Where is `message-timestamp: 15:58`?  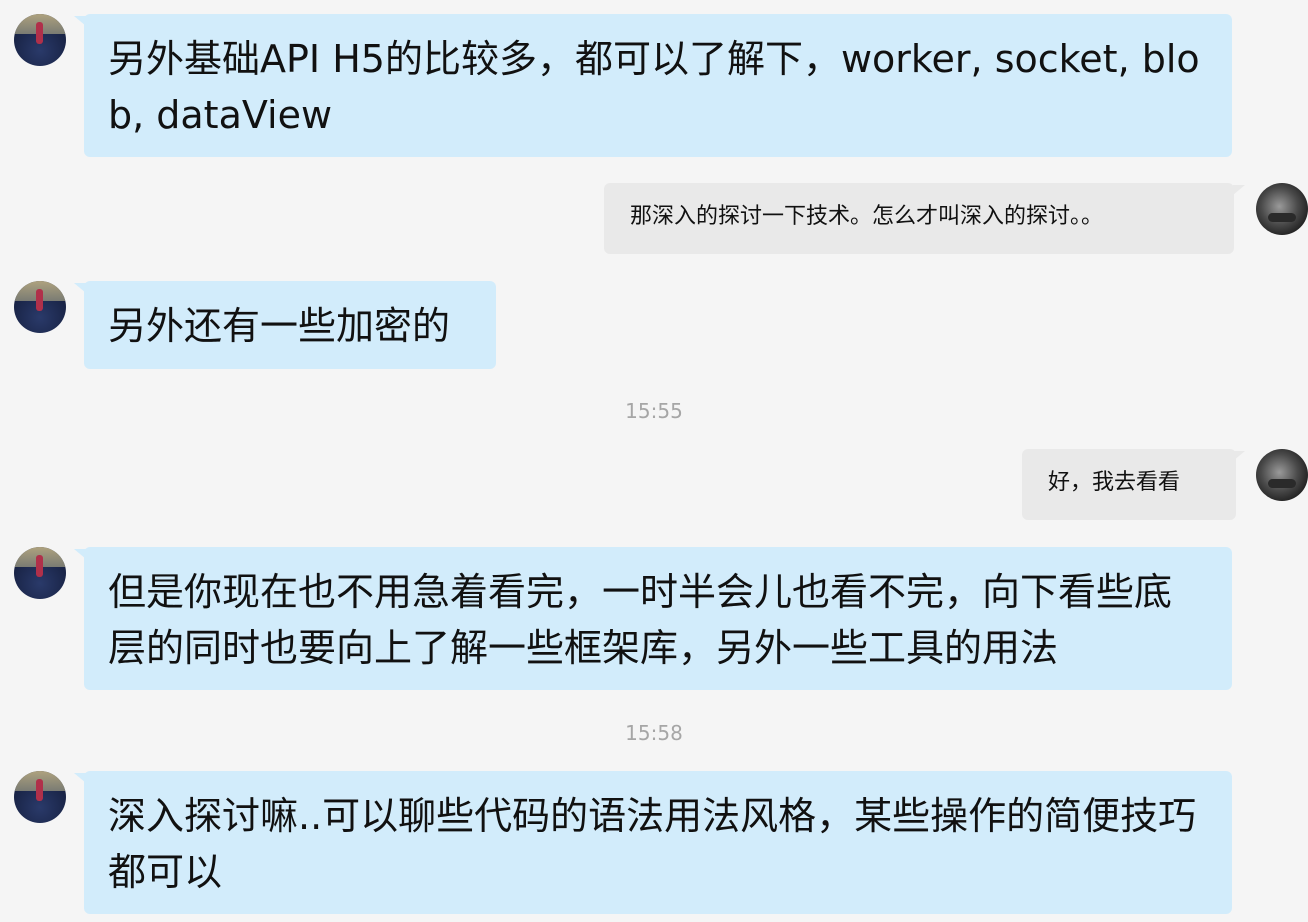
message-timestamp: 15:58 is located at coordinates (654, 733).